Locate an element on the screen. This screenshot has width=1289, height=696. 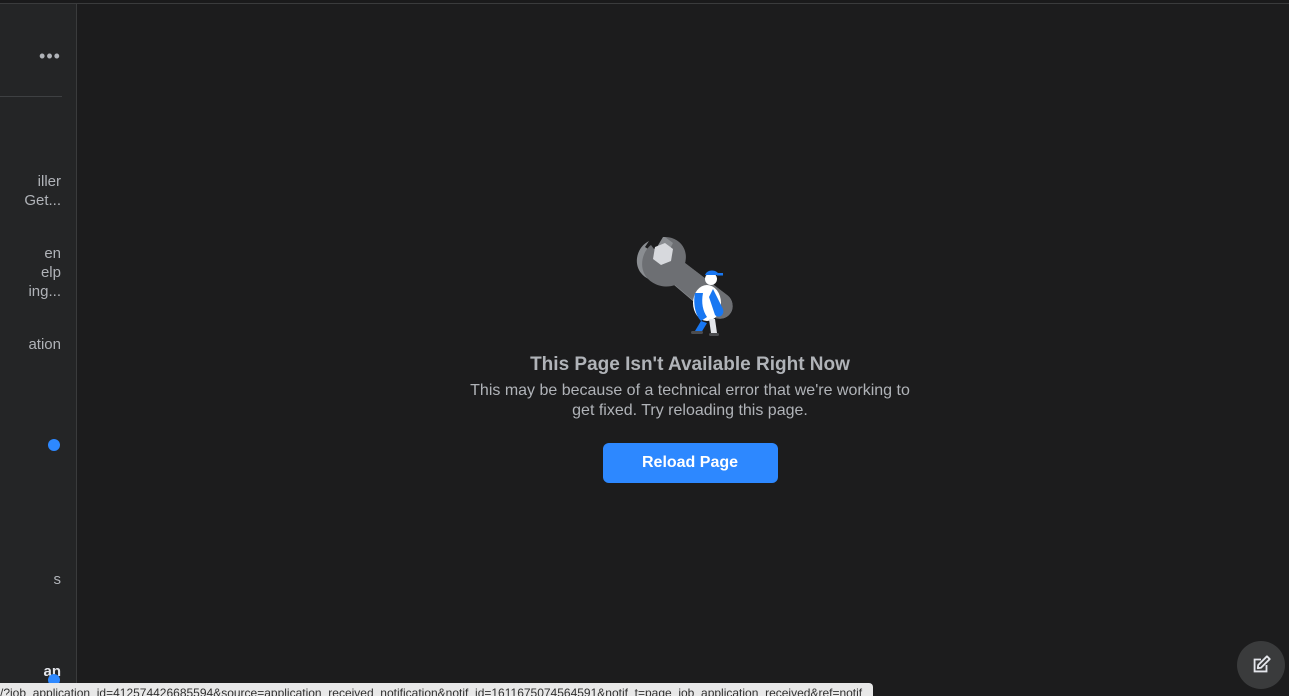
unread-indicator is located at coordinates (54, 445).